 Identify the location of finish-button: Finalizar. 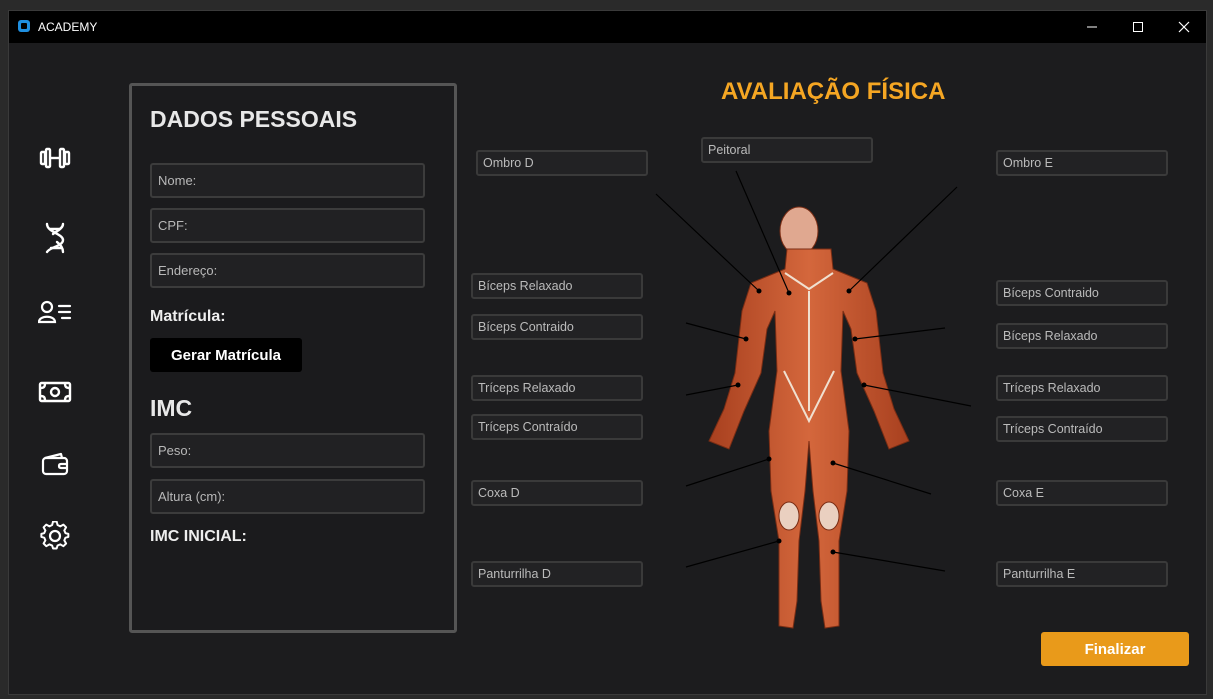
(1115, 649).